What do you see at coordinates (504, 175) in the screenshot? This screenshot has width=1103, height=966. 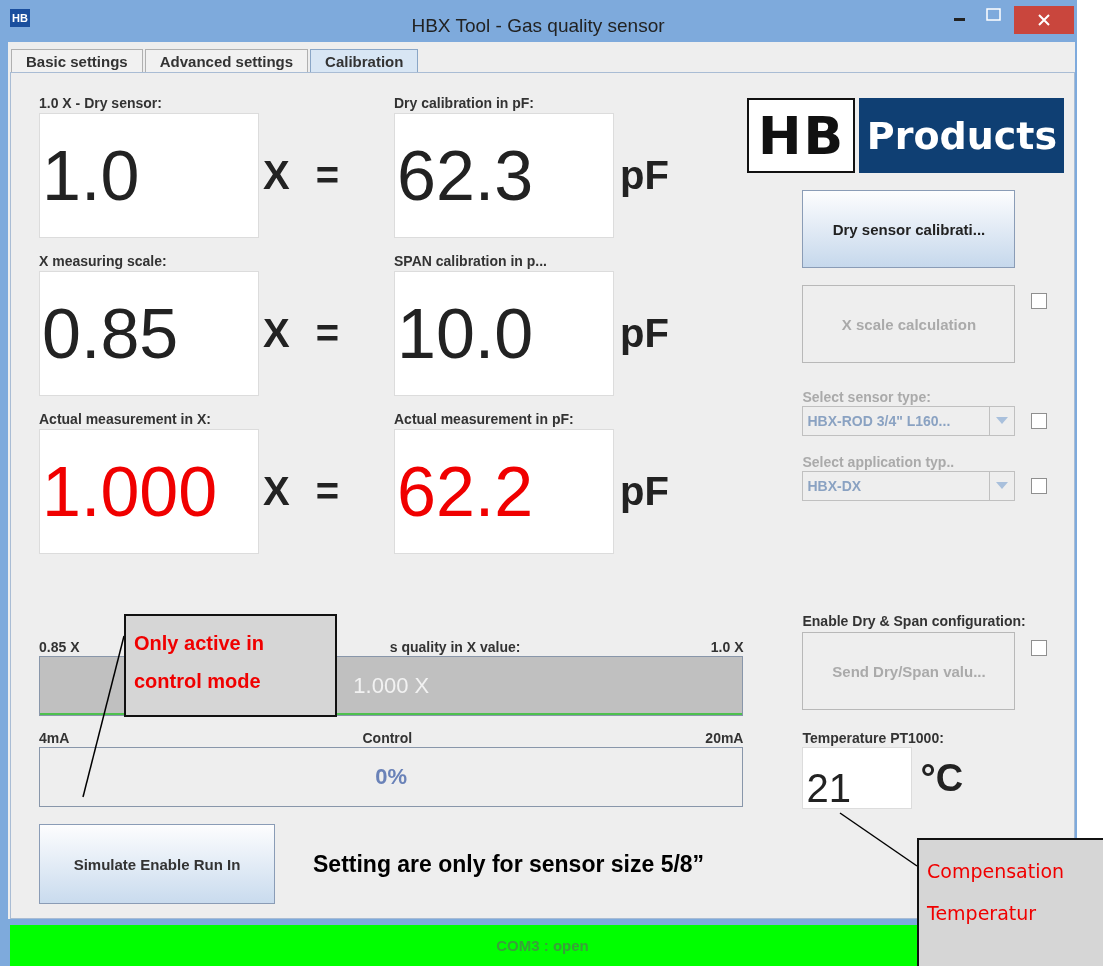 I see `value-display: 62.3` at bounding box center [504, 175].